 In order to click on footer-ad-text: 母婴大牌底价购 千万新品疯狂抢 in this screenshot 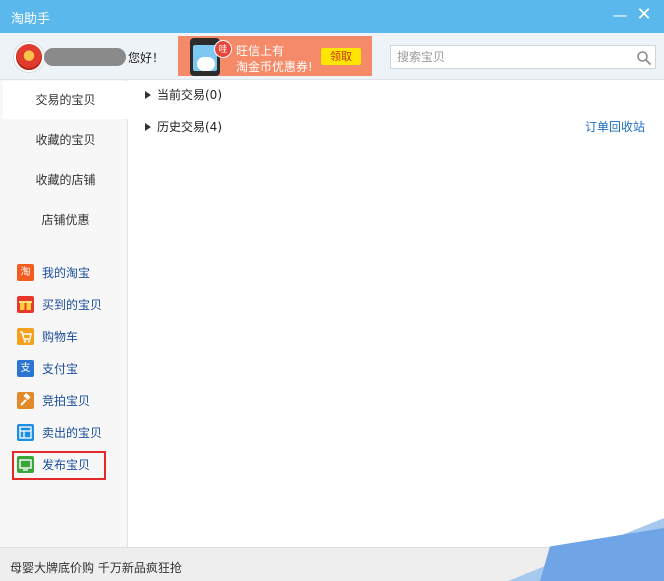, I will do `click(96, 568)`.